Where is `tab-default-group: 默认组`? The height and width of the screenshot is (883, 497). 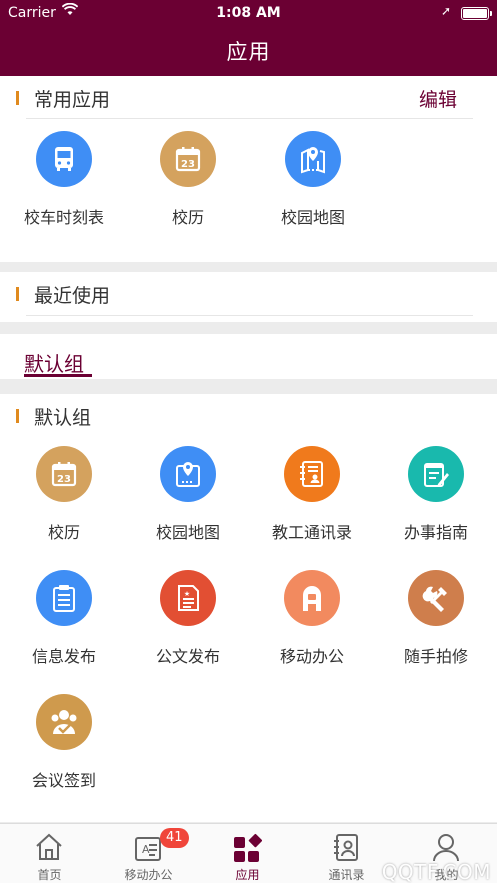 tab-default-group: 默认组 is located at coordinates (54, 362).